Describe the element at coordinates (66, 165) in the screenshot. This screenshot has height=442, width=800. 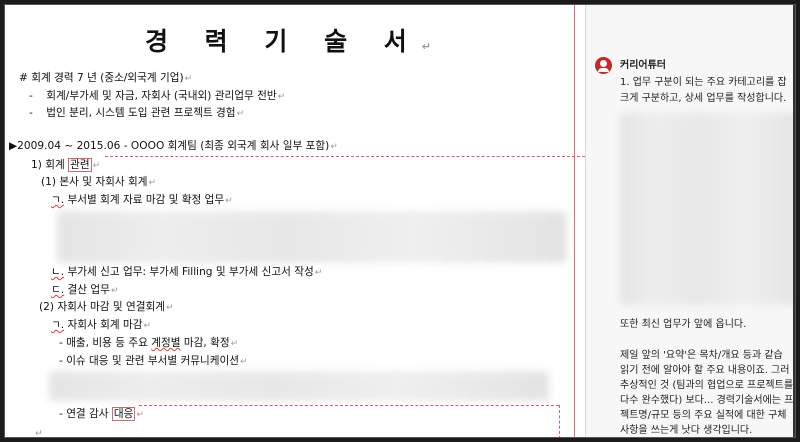
I see `section-heading: 1) 회계 관련 ↵` at that location.